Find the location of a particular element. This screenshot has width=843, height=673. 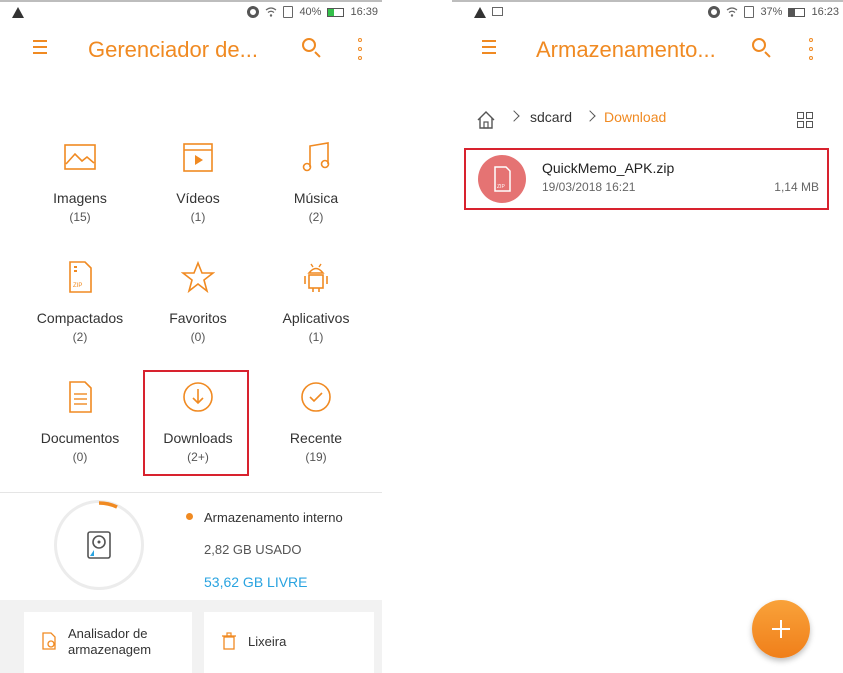

star-icon is located at coordinates (198, 277).